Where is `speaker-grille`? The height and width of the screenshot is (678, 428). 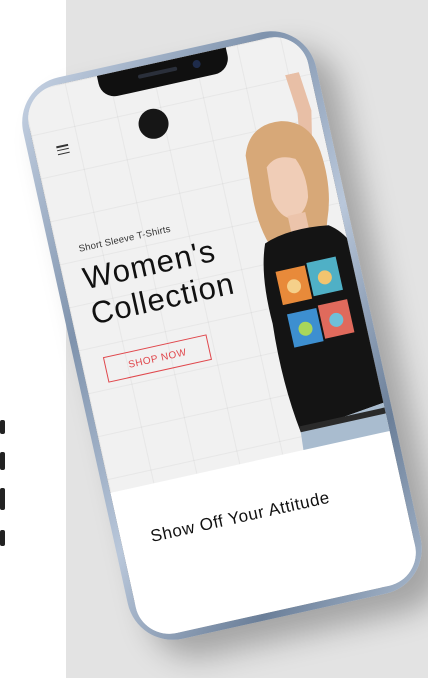 speaker-grille is located at coordinates (157, 72).